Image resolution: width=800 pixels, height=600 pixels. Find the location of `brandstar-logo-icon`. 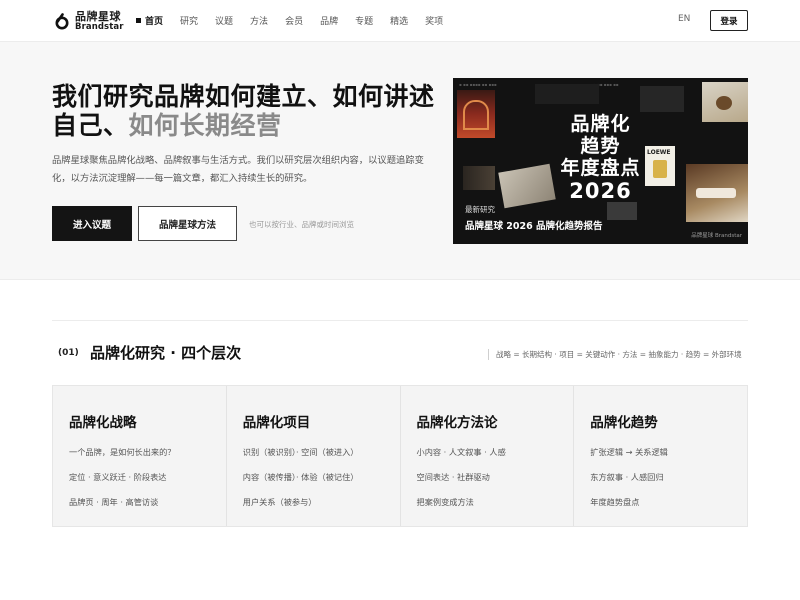

brandstar-logo-icon is located at coordinates (62, 21).